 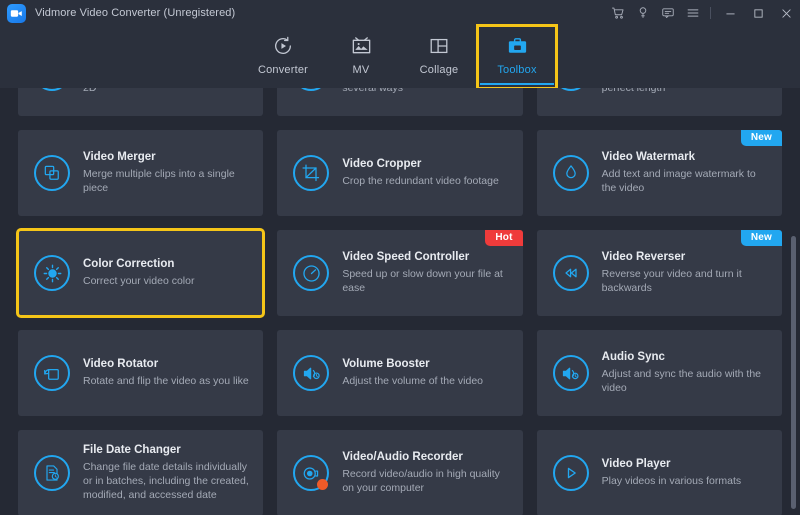 What do you see at coordinates (667, 13) in the screenshot?
I see `feedback-icon` at bounding box center [667, 13].